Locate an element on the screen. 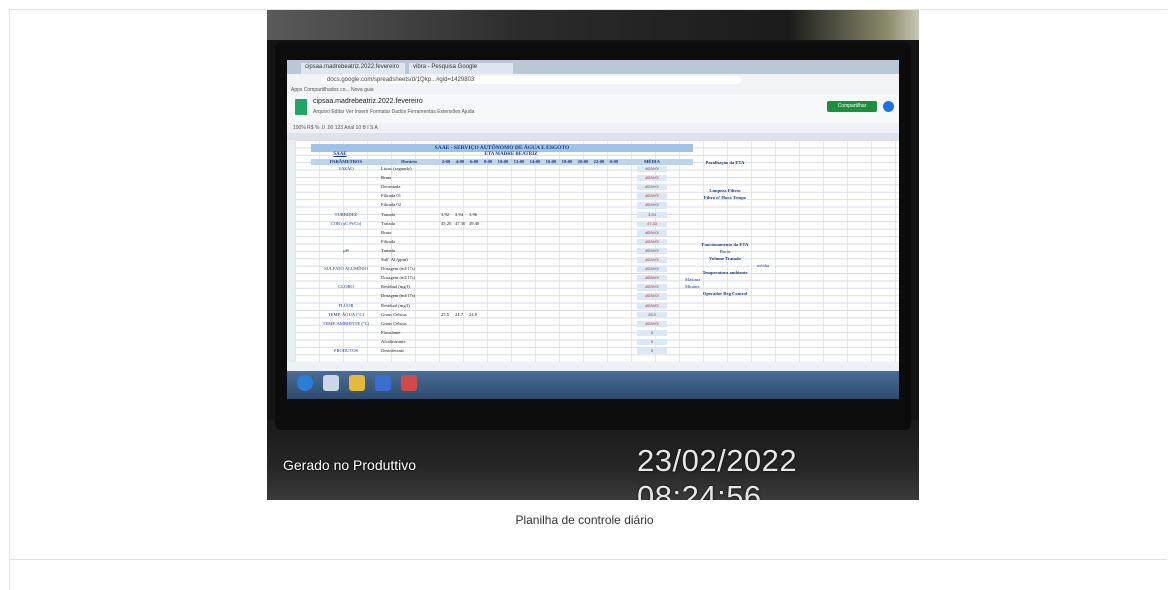 The image size is (1169, 590). row-parameter: PRODUTOS is located at coordinates (346, 350).